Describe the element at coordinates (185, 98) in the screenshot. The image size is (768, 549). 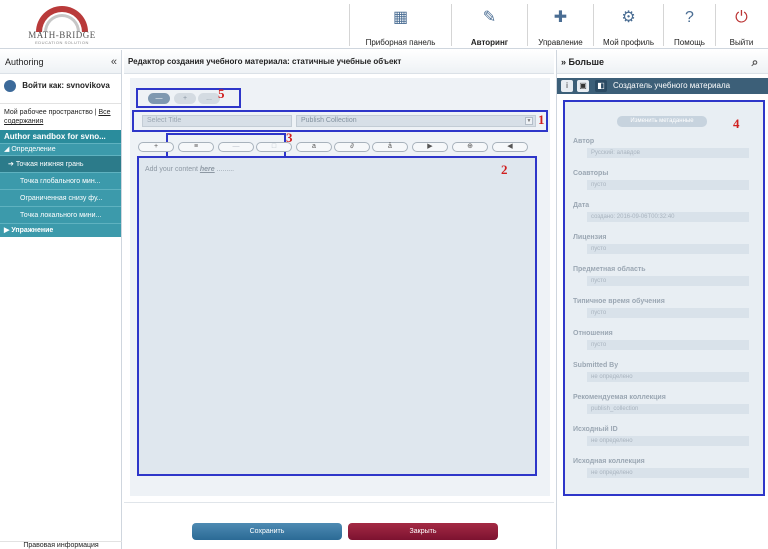
I see `editor-tab-add: +` at that location.